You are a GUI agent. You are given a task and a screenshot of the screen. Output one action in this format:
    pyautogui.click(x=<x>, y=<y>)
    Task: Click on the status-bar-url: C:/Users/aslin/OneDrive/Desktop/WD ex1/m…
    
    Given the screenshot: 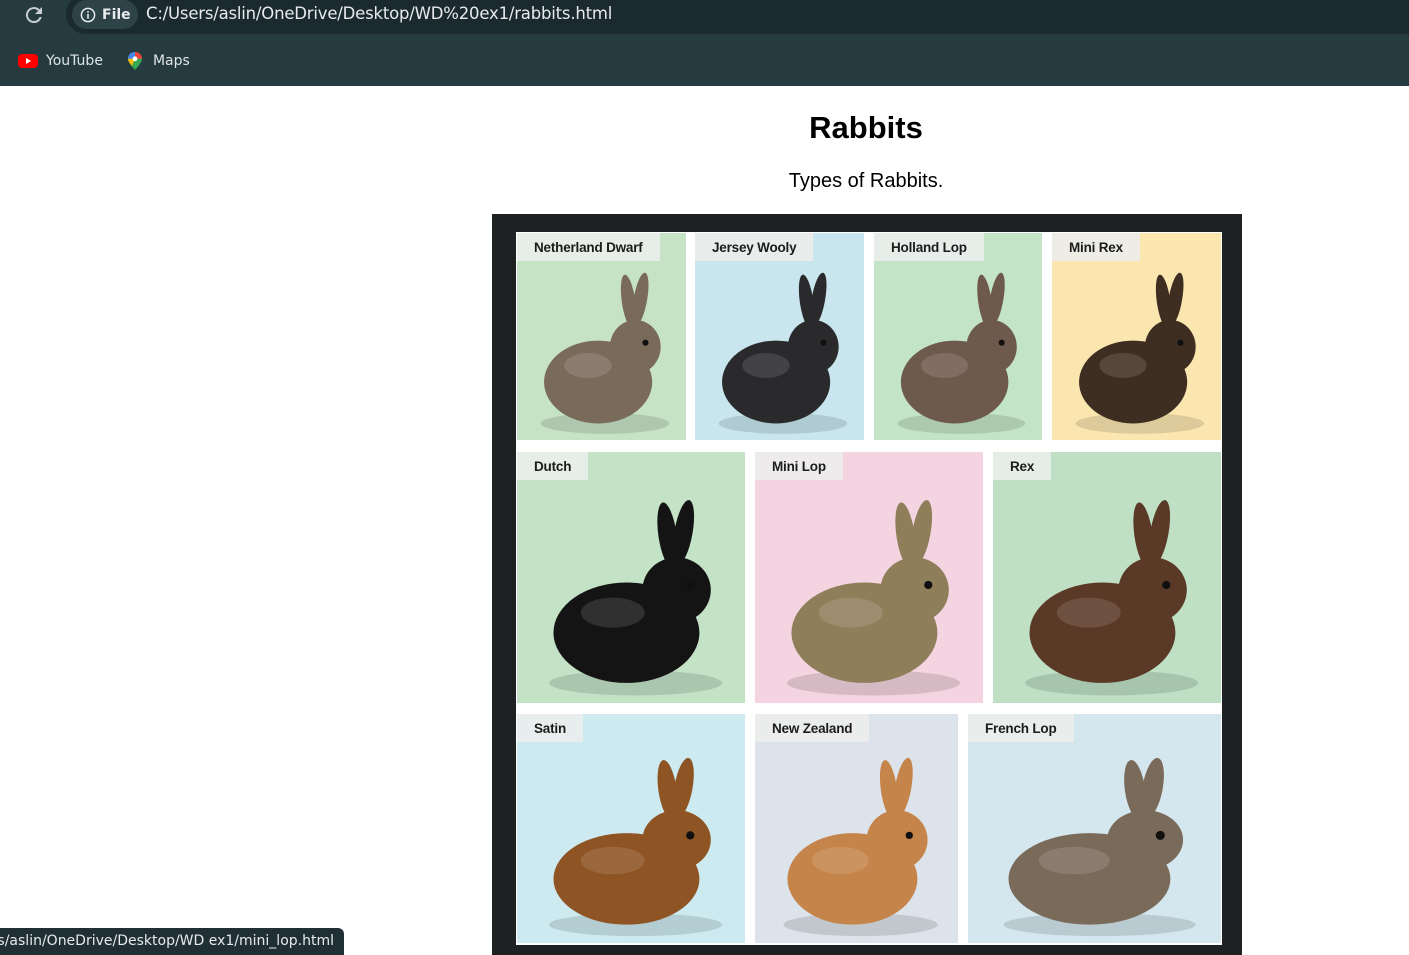 What is the action you would take?
    pyautogui.click(x=172, y=941)
    